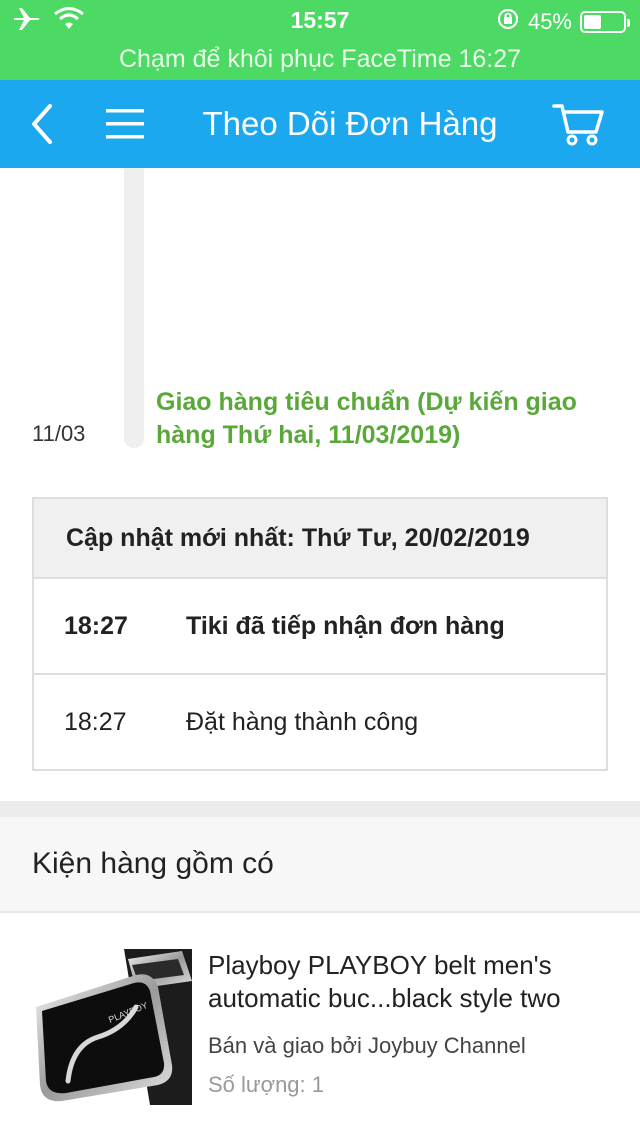 The width and height of the screenshot is (640, 1136). Describe the element at coordinates (302, 722) in the screenshot. I see `update-desc: Đặt hàng thành công` at that location.